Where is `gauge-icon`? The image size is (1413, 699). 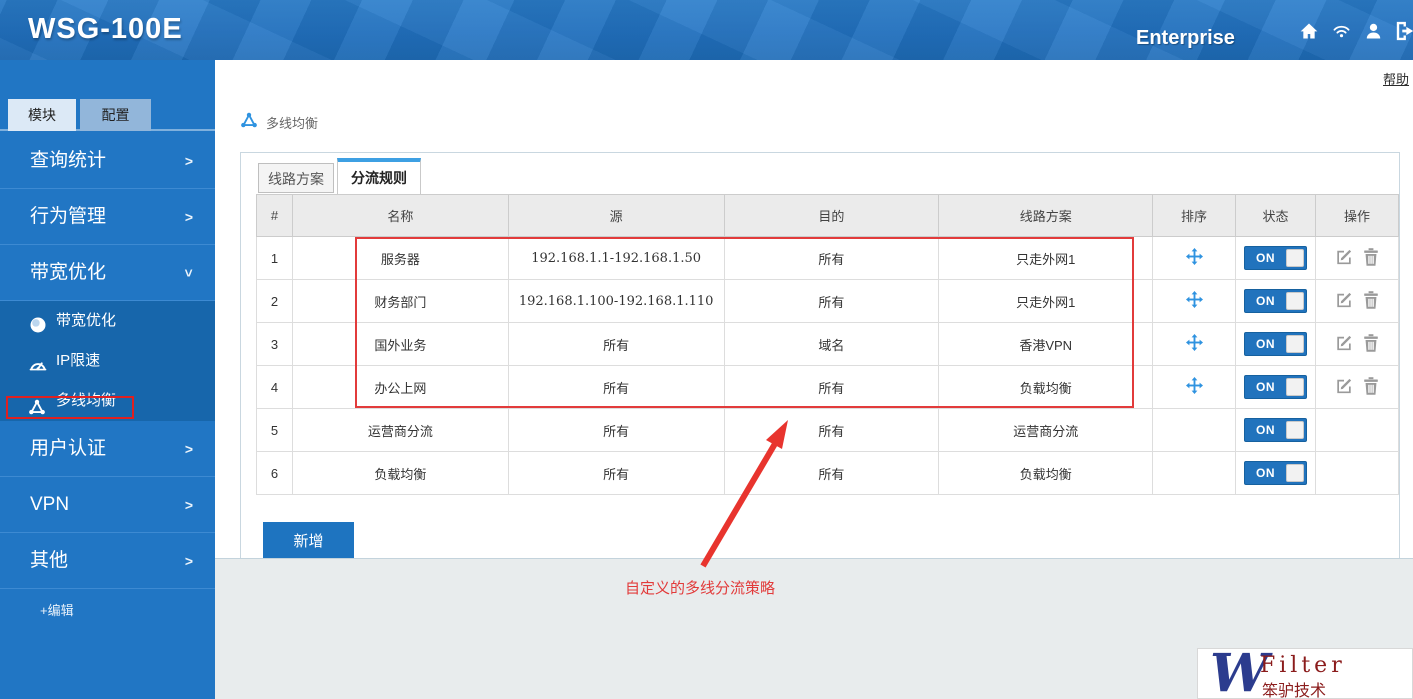
gauge-icon is located at coordinates (38, 361).